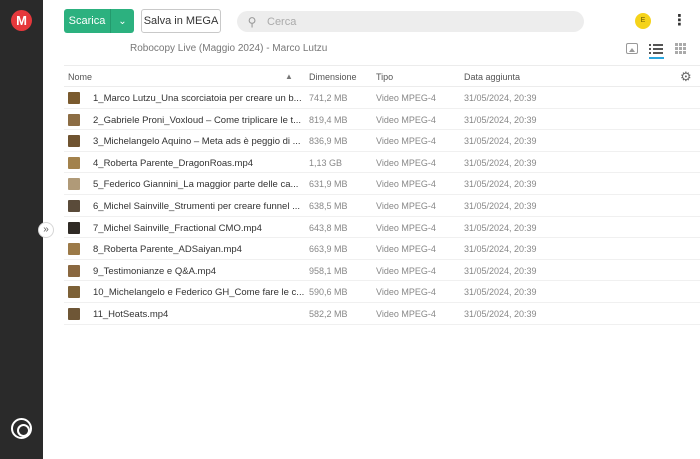 This screenshot has height=459, width=700. I want to click on search-input, so click(417, 21).